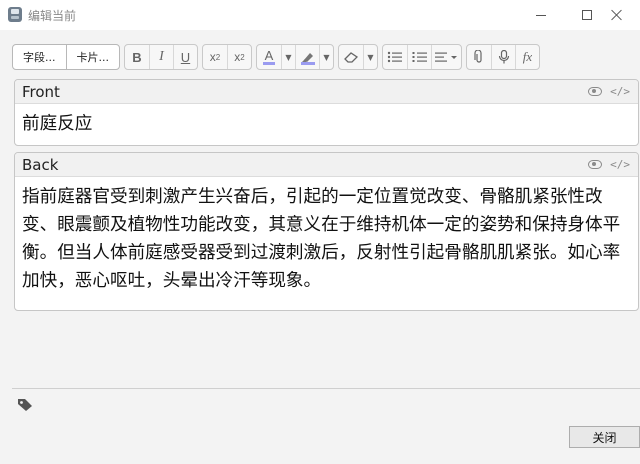  What do you see at coordinates (25, 405) in the screenshot?
I see `tag-icon` at bounding box center [25, 405].